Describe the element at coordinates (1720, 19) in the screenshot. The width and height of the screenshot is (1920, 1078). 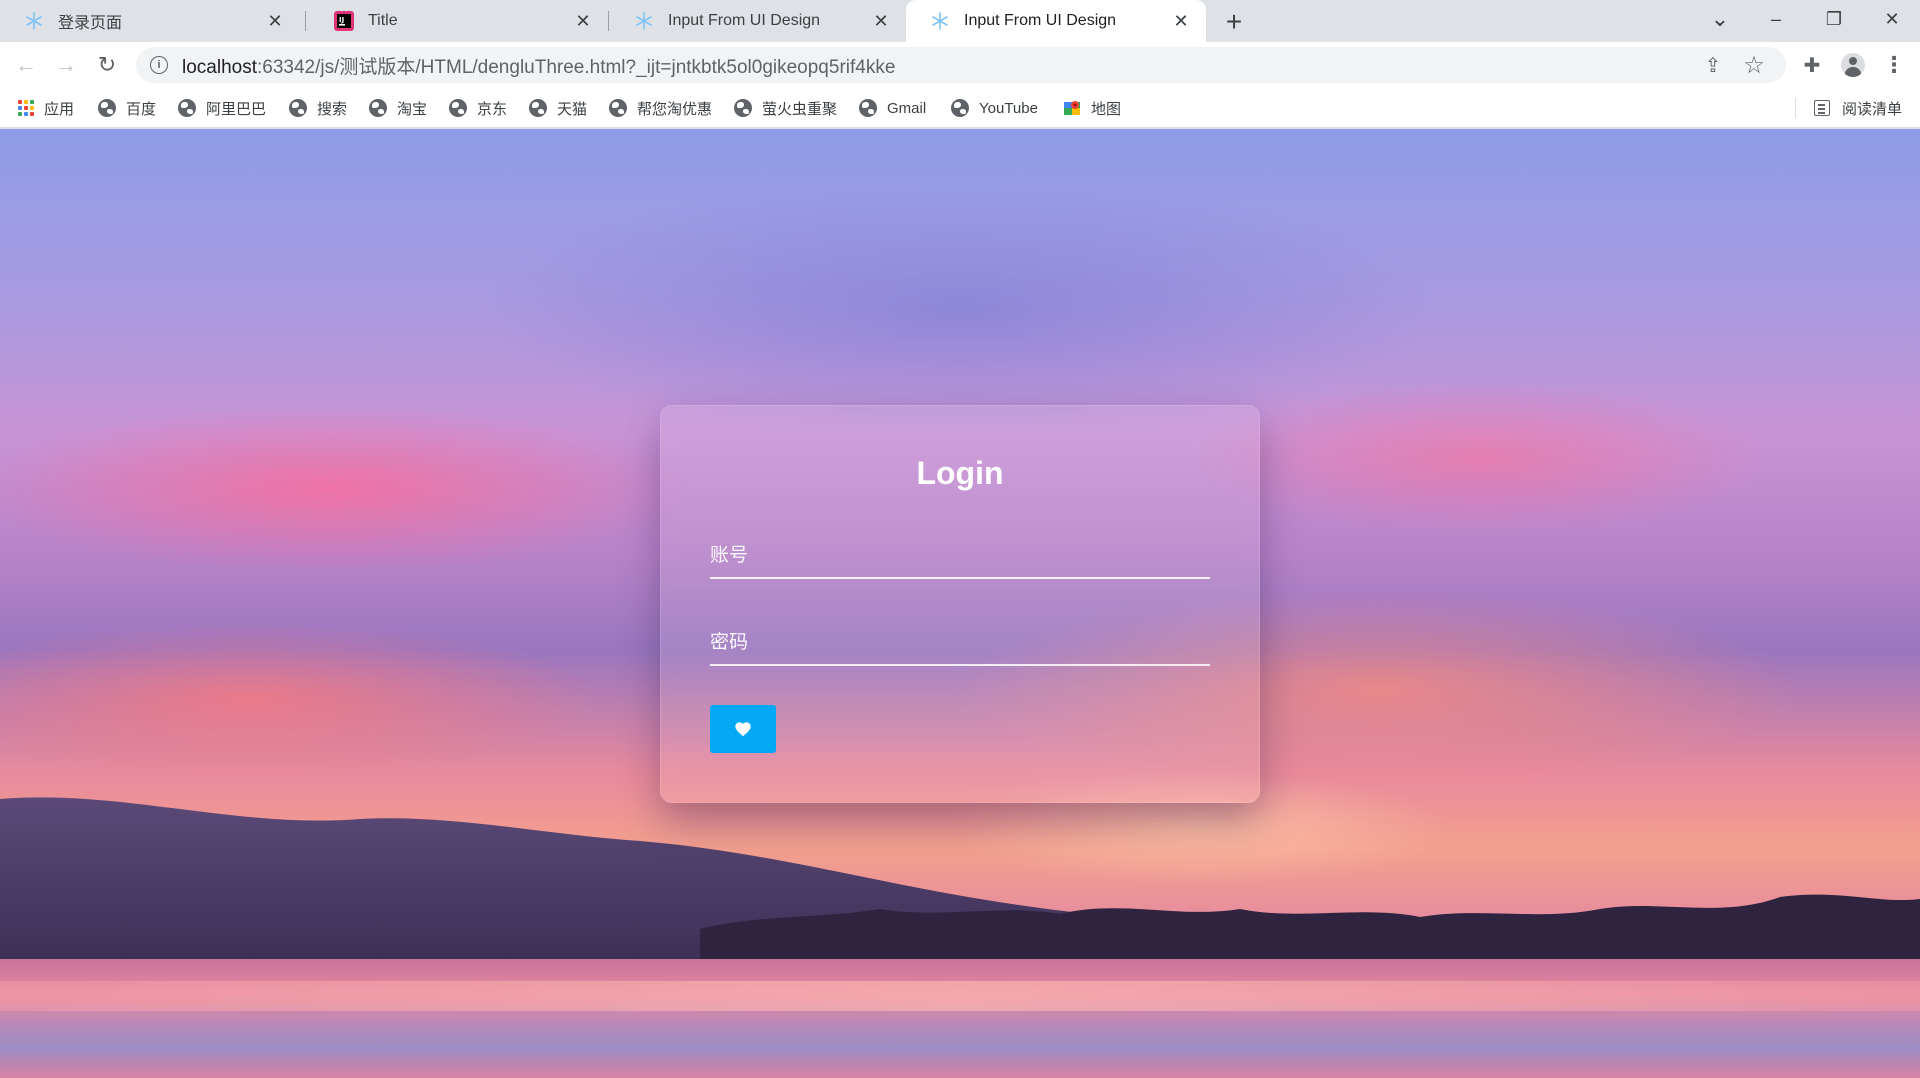
I see `tab-search-icon: ⌄` at that location.